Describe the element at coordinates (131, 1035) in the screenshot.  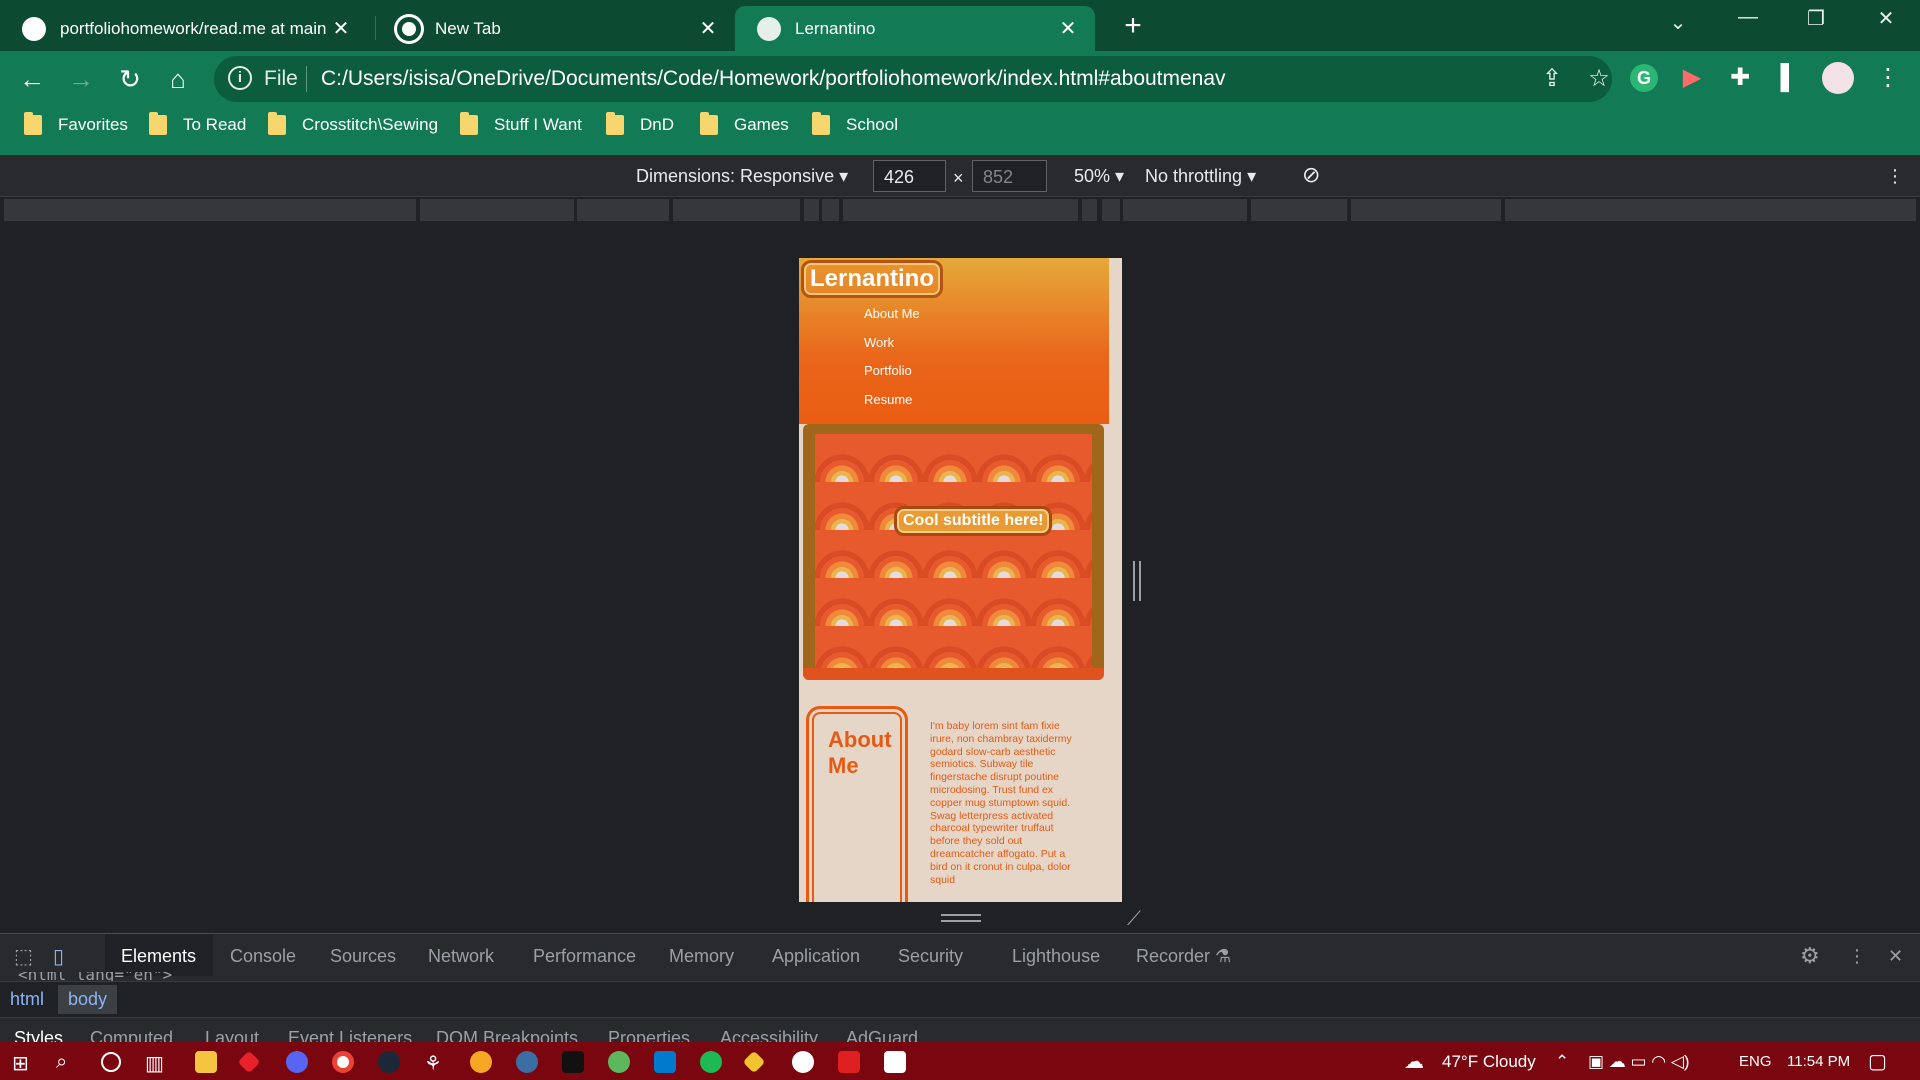
I see `subtab-computed: Computed` at that location.